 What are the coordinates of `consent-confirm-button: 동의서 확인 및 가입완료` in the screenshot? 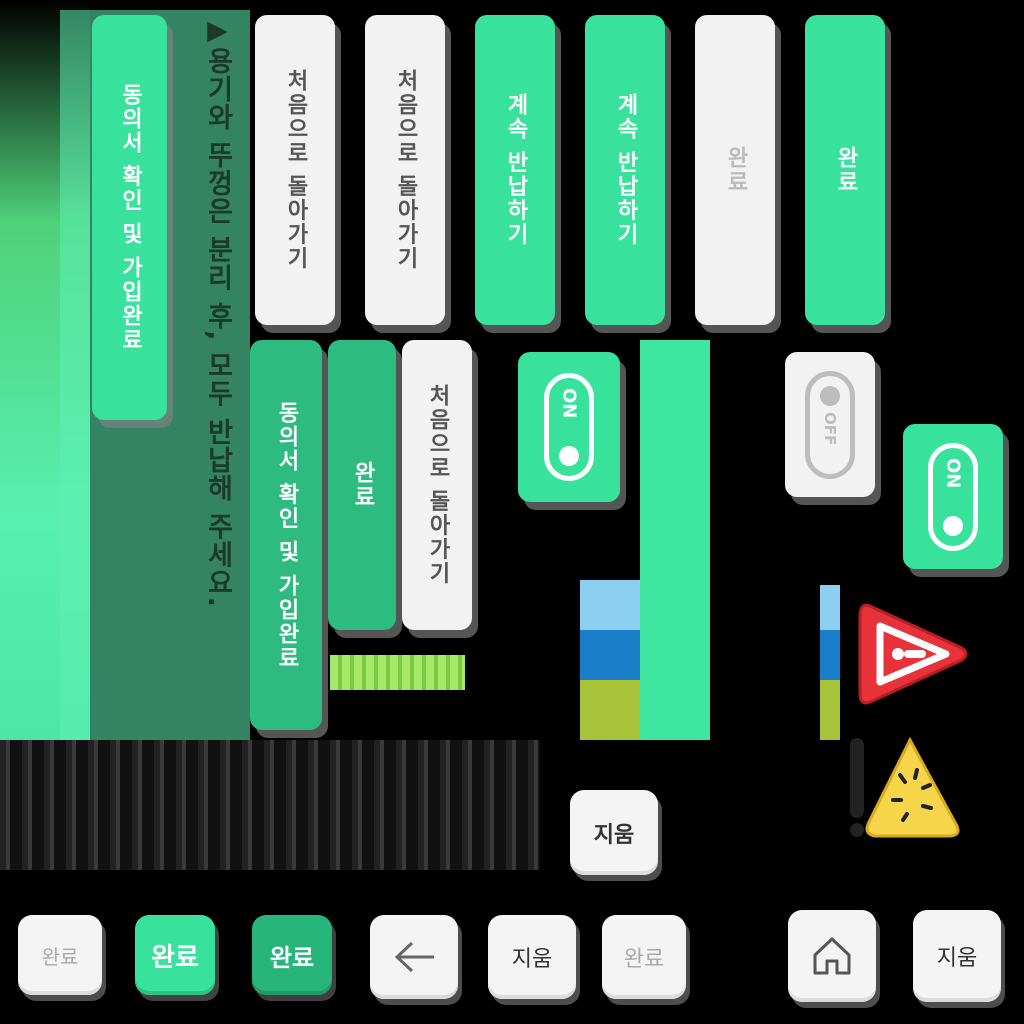 It's located at (129, 217).